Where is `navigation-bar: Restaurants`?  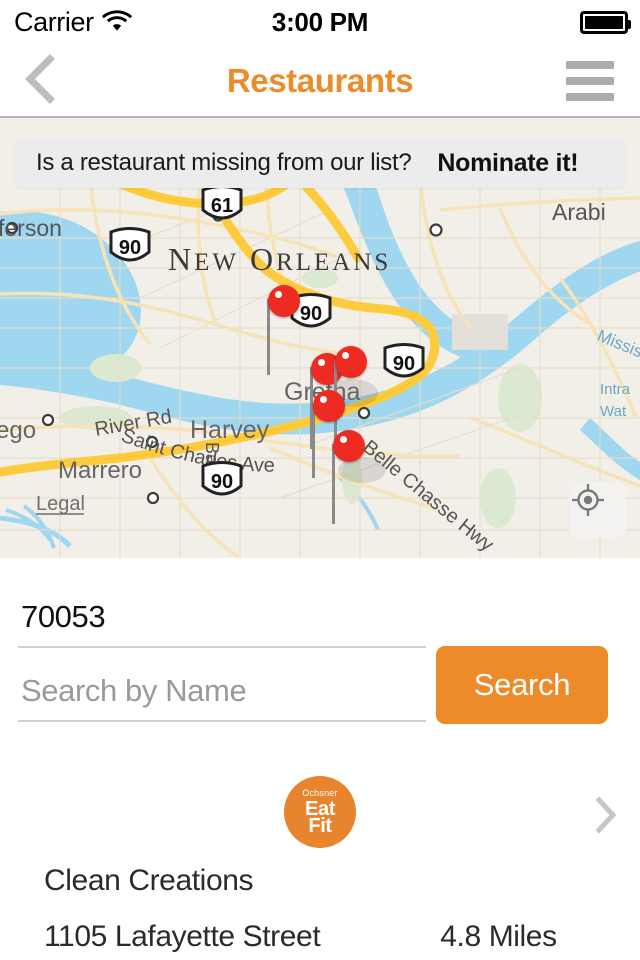
navigation-bar: Restaurants is located at coordinates (320, 81).